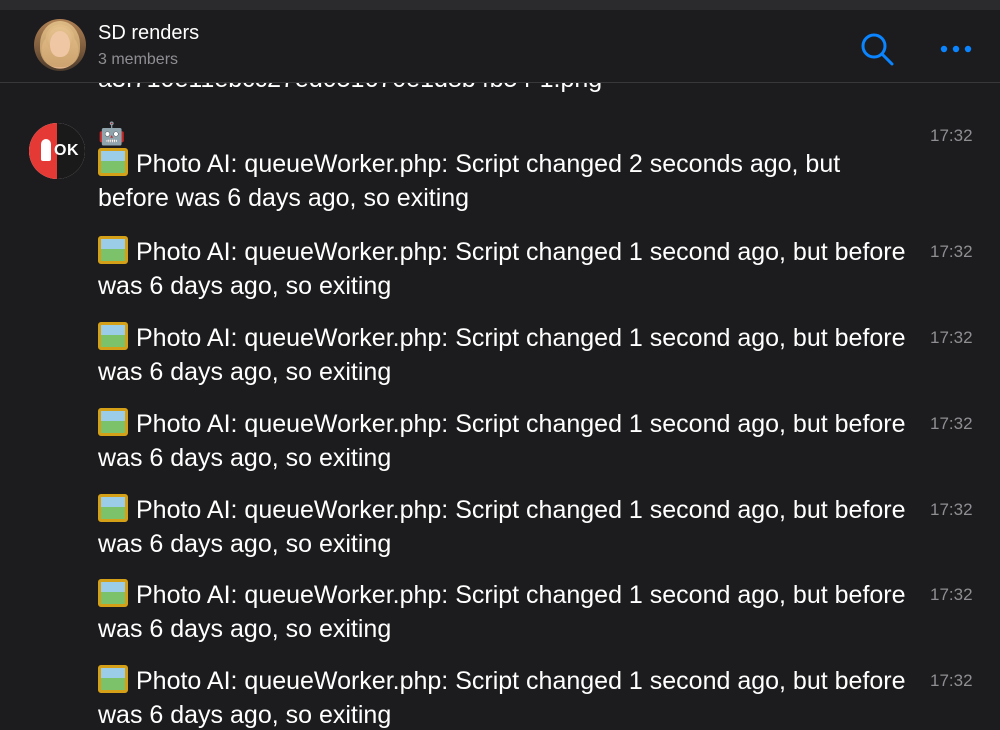 This screenshot has height=730, width=1000. Describe the element at coordinates (500, 5) in the screenshot. I see `status-strip` at that location.